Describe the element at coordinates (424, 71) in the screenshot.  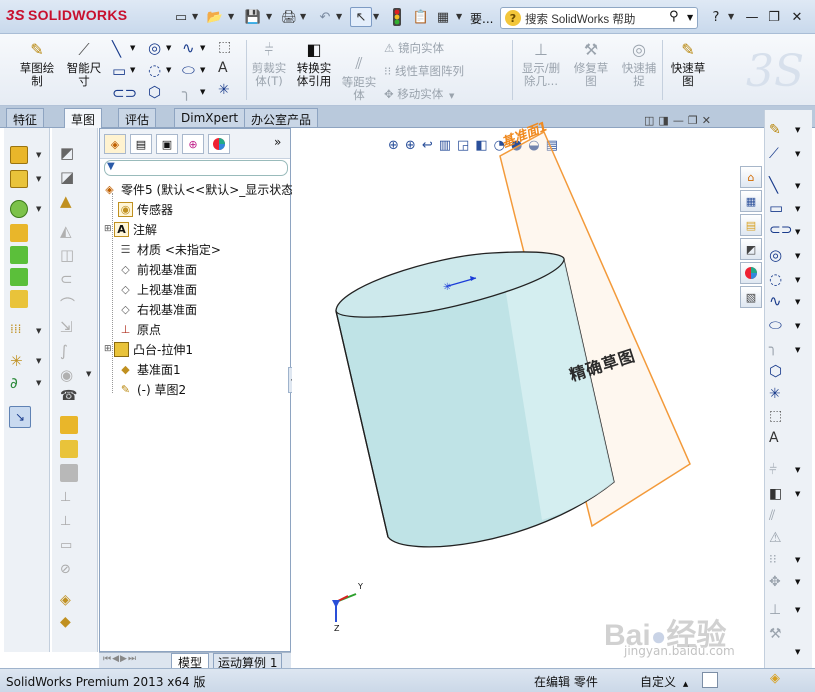
I see `linear-pattern-button: ⁝⁝ 线性草图阵列` at that location.